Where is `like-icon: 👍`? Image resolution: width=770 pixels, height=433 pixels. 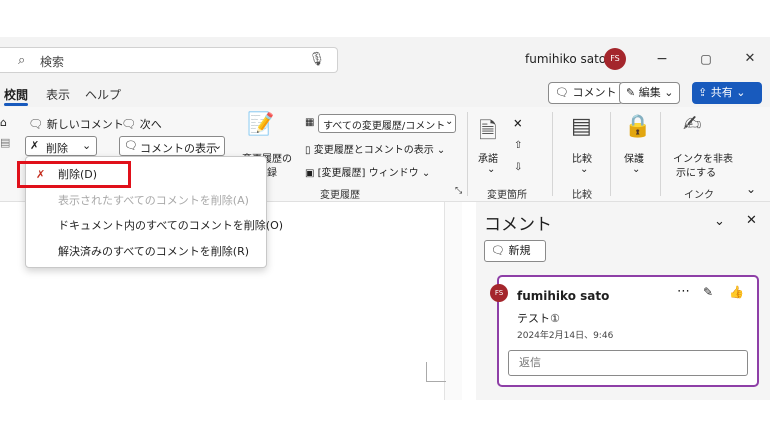 like-icon: 👍 is located at coordinates (736, 292).